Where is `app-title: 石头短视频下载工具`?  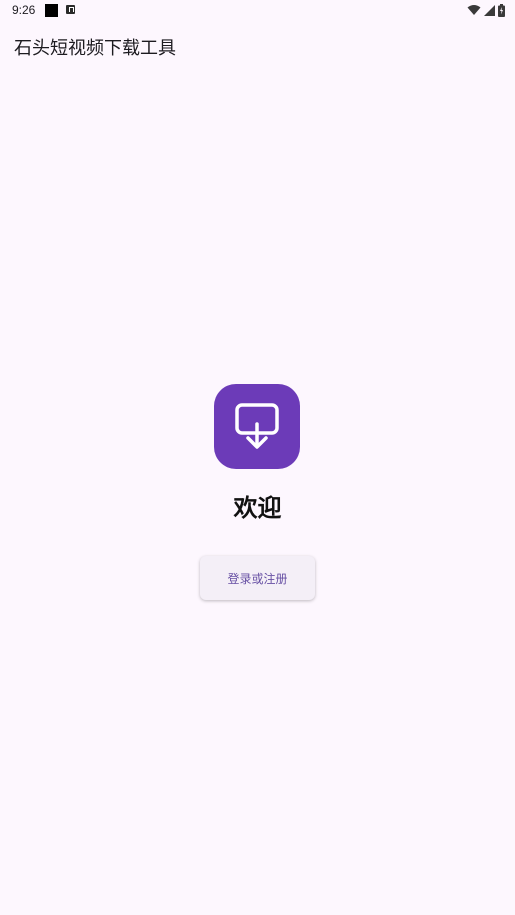 app-title: 石头短视频下载工具 is located at coordinates (95, 48).